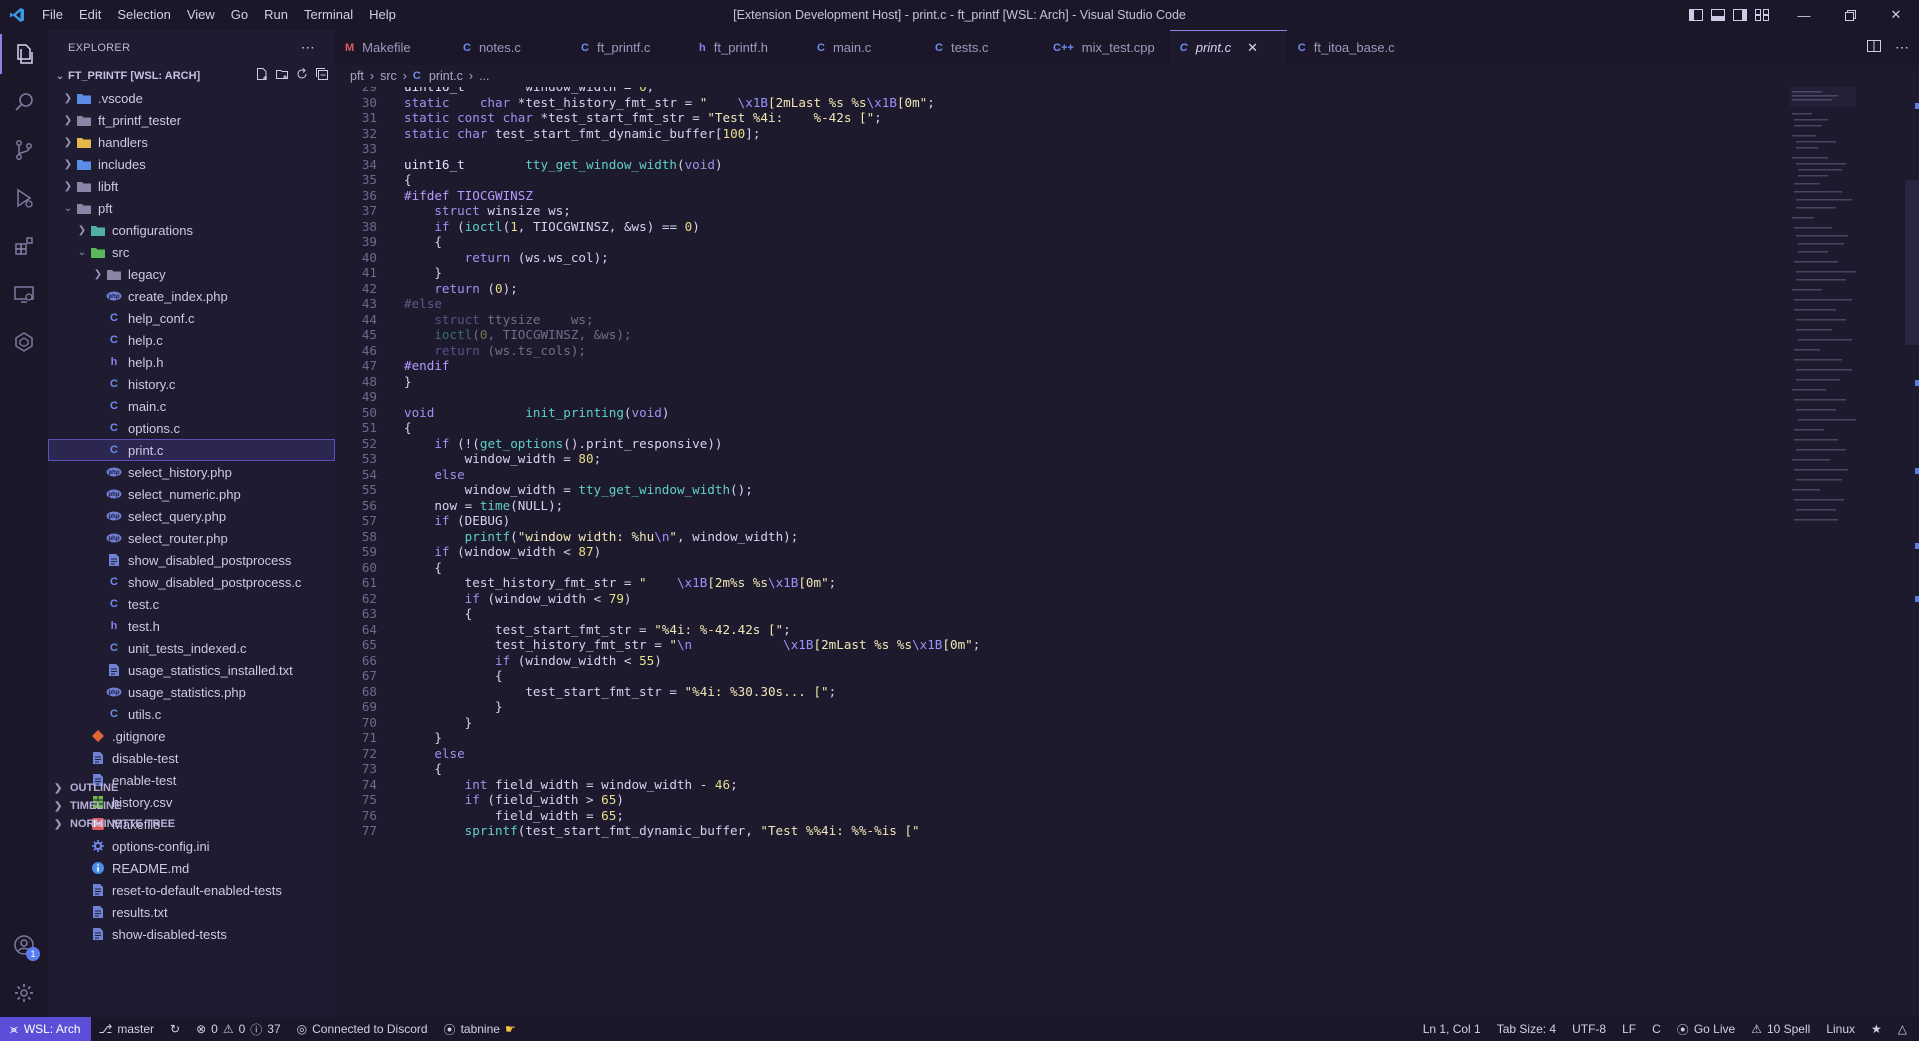  Describe the element at coordinates (427, 365) in the screenshot. I see `code-line: #endif` at that location.